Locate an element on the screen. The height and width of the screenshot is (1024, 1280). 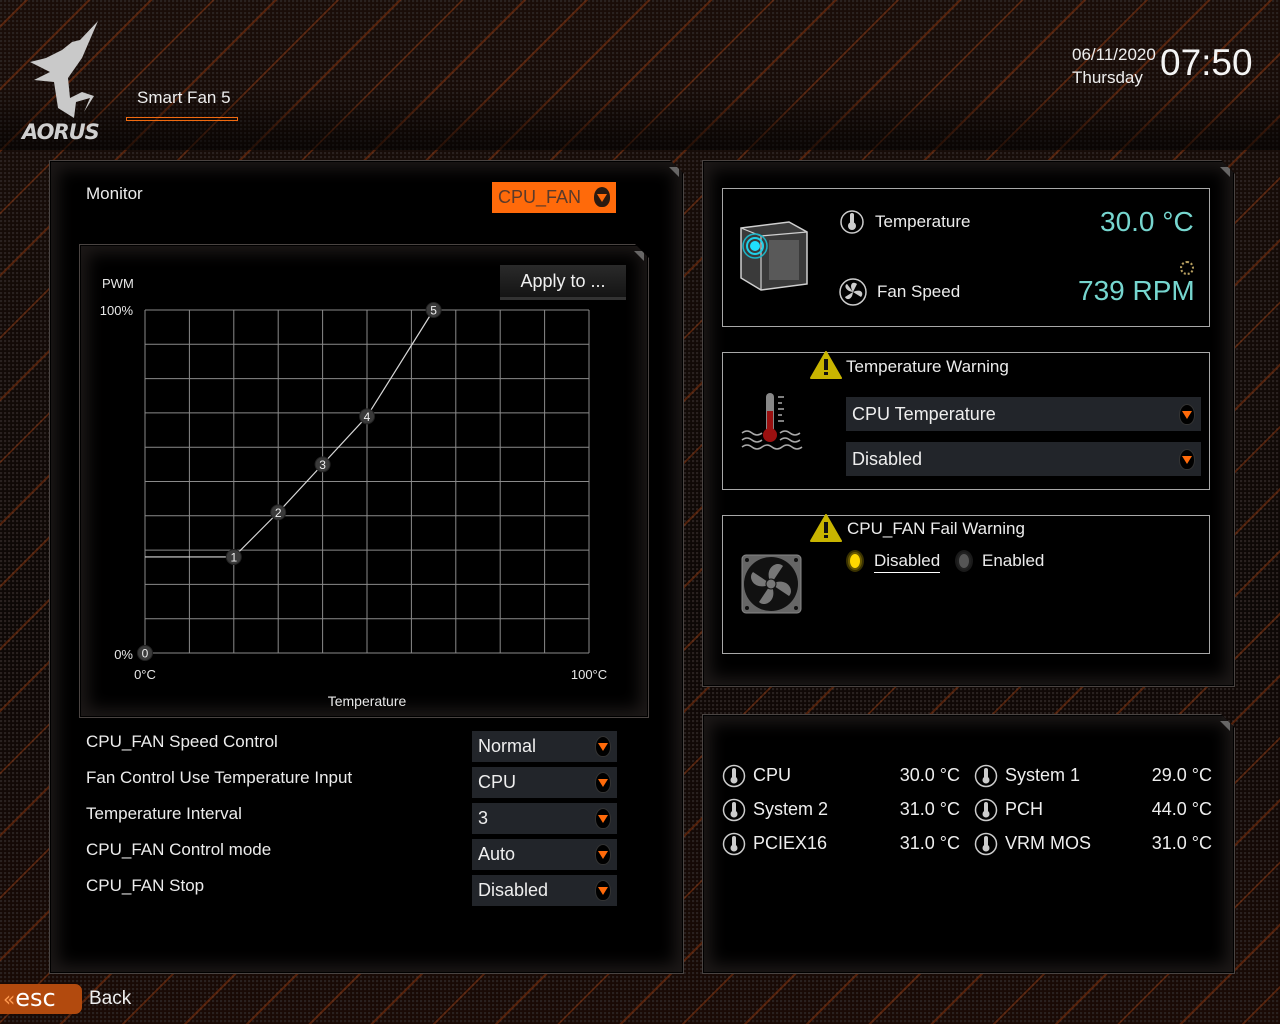
sensor-value: 30.0 °C is located at coordinates (929, 775).